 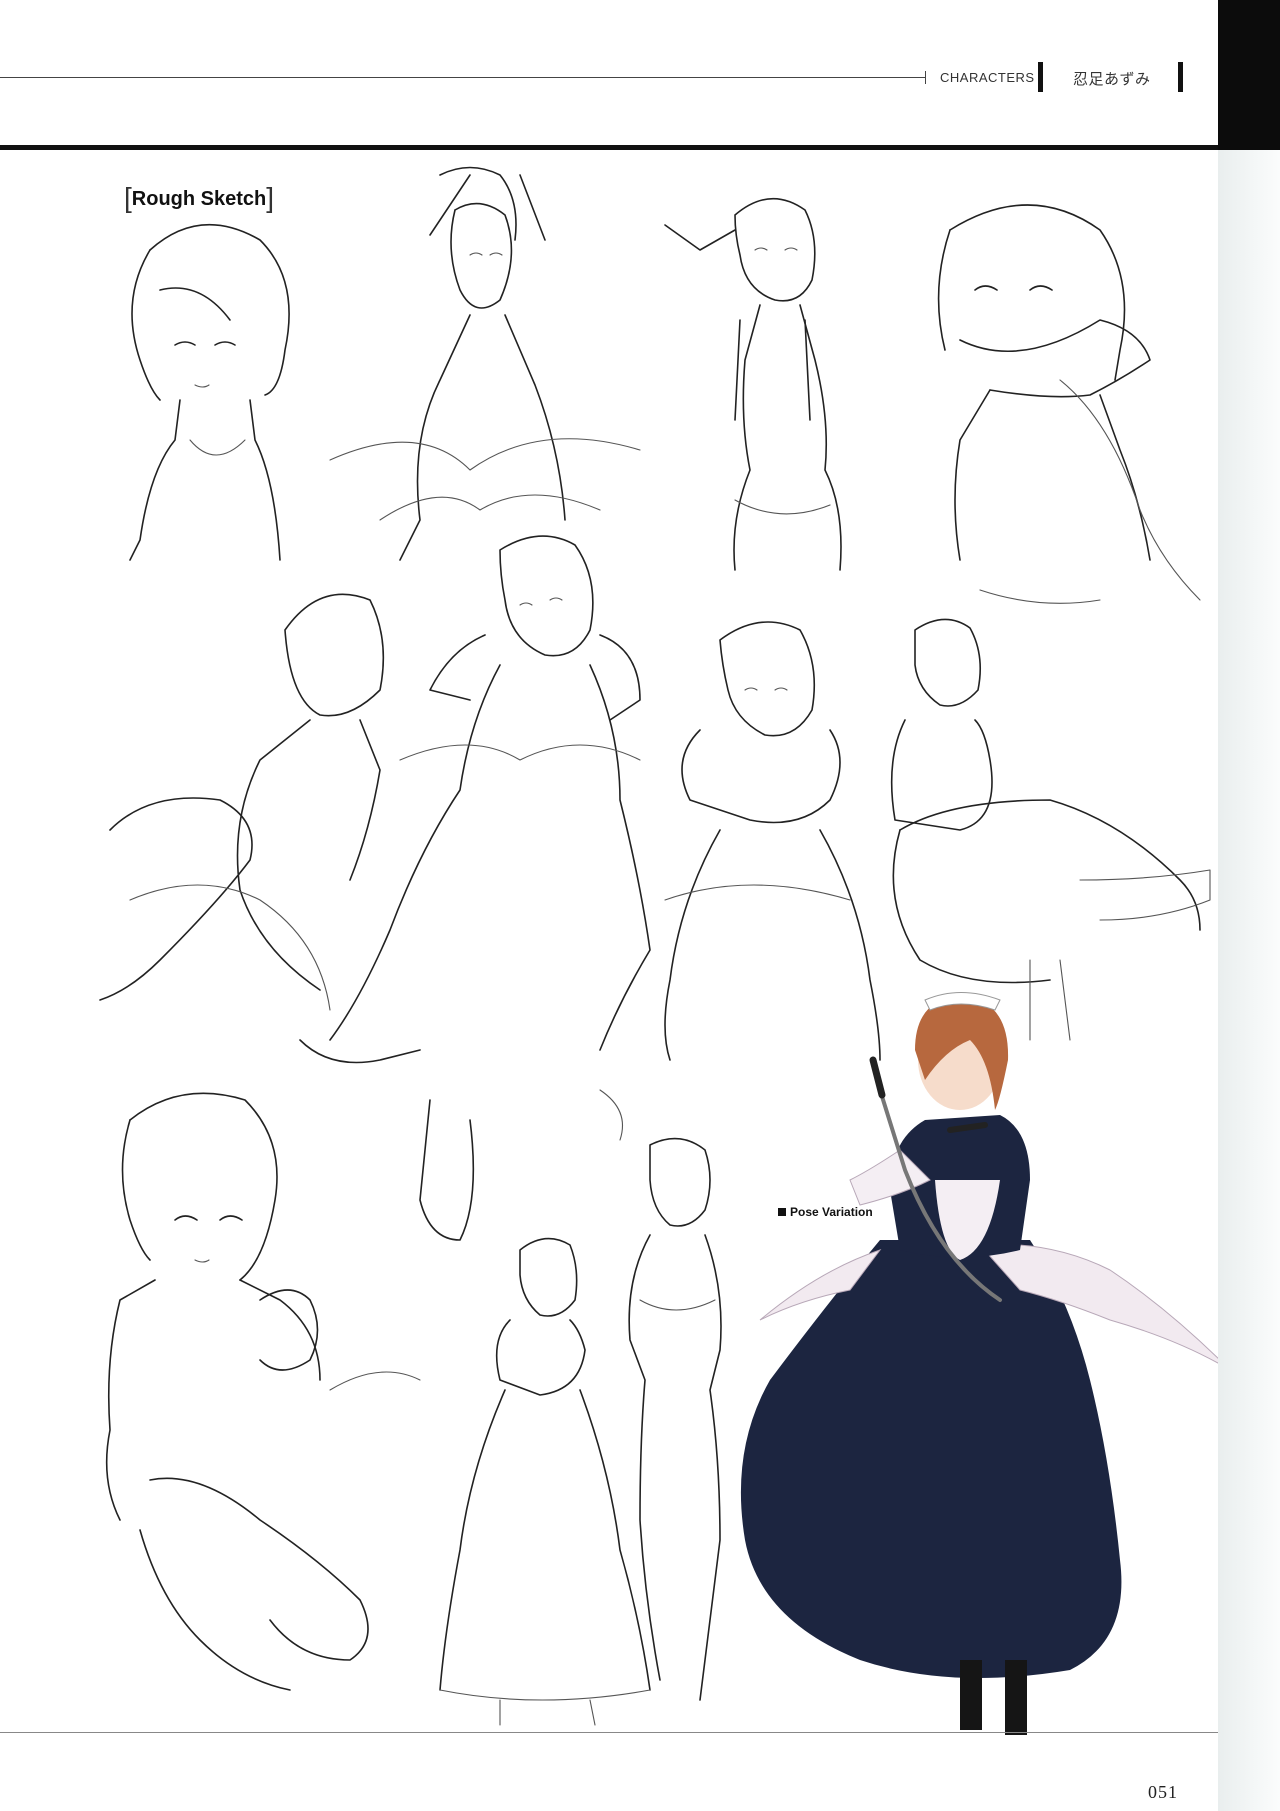 I want to click on maid-leg-left, so click(x=971, y=1695).